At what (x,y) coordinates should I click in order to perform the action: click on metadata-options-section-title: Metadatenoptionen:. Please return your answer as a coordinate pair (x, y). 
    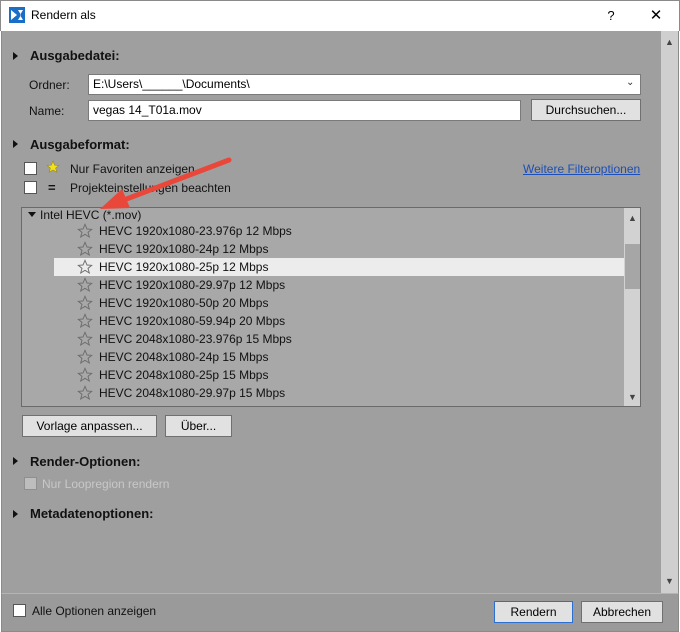
    Looking at the image, I should click on (92, 513).